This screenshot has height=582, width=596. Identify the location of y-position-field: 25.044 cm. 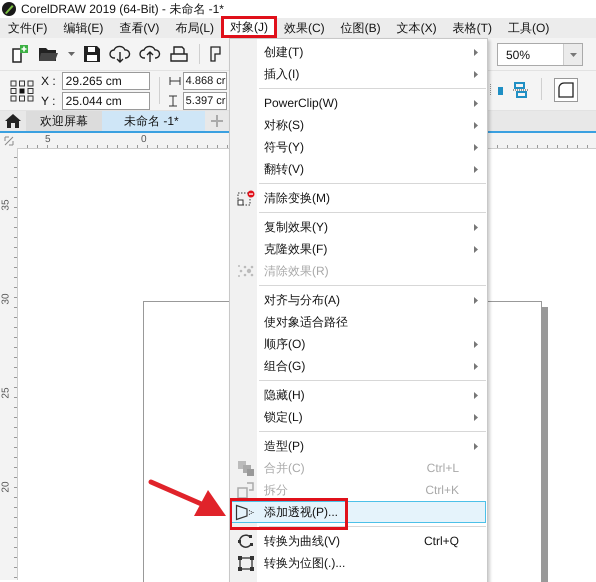
(106, 101).